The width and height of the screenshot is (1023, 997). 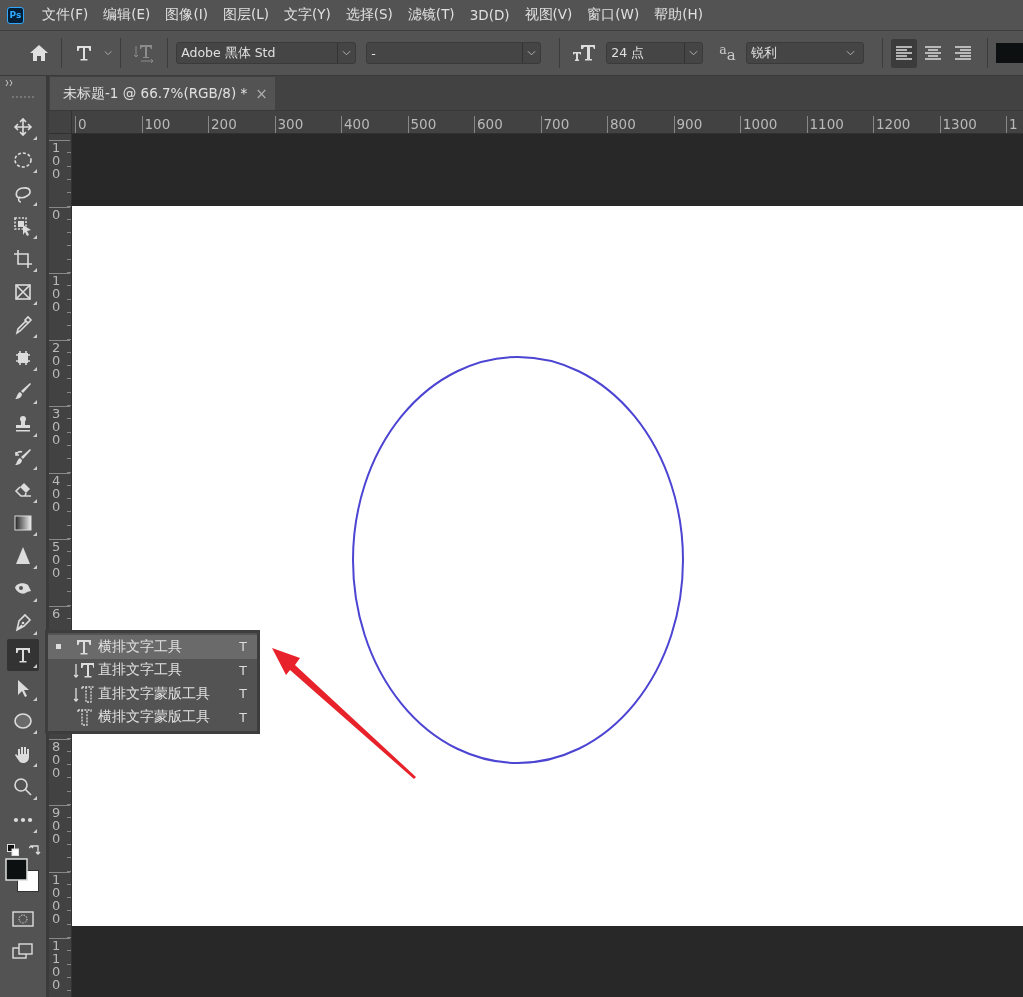 What do you see at coordinates (35, 850) in the screenshot?
I see `swap-colors-icon` at bounding box center [35, 850].